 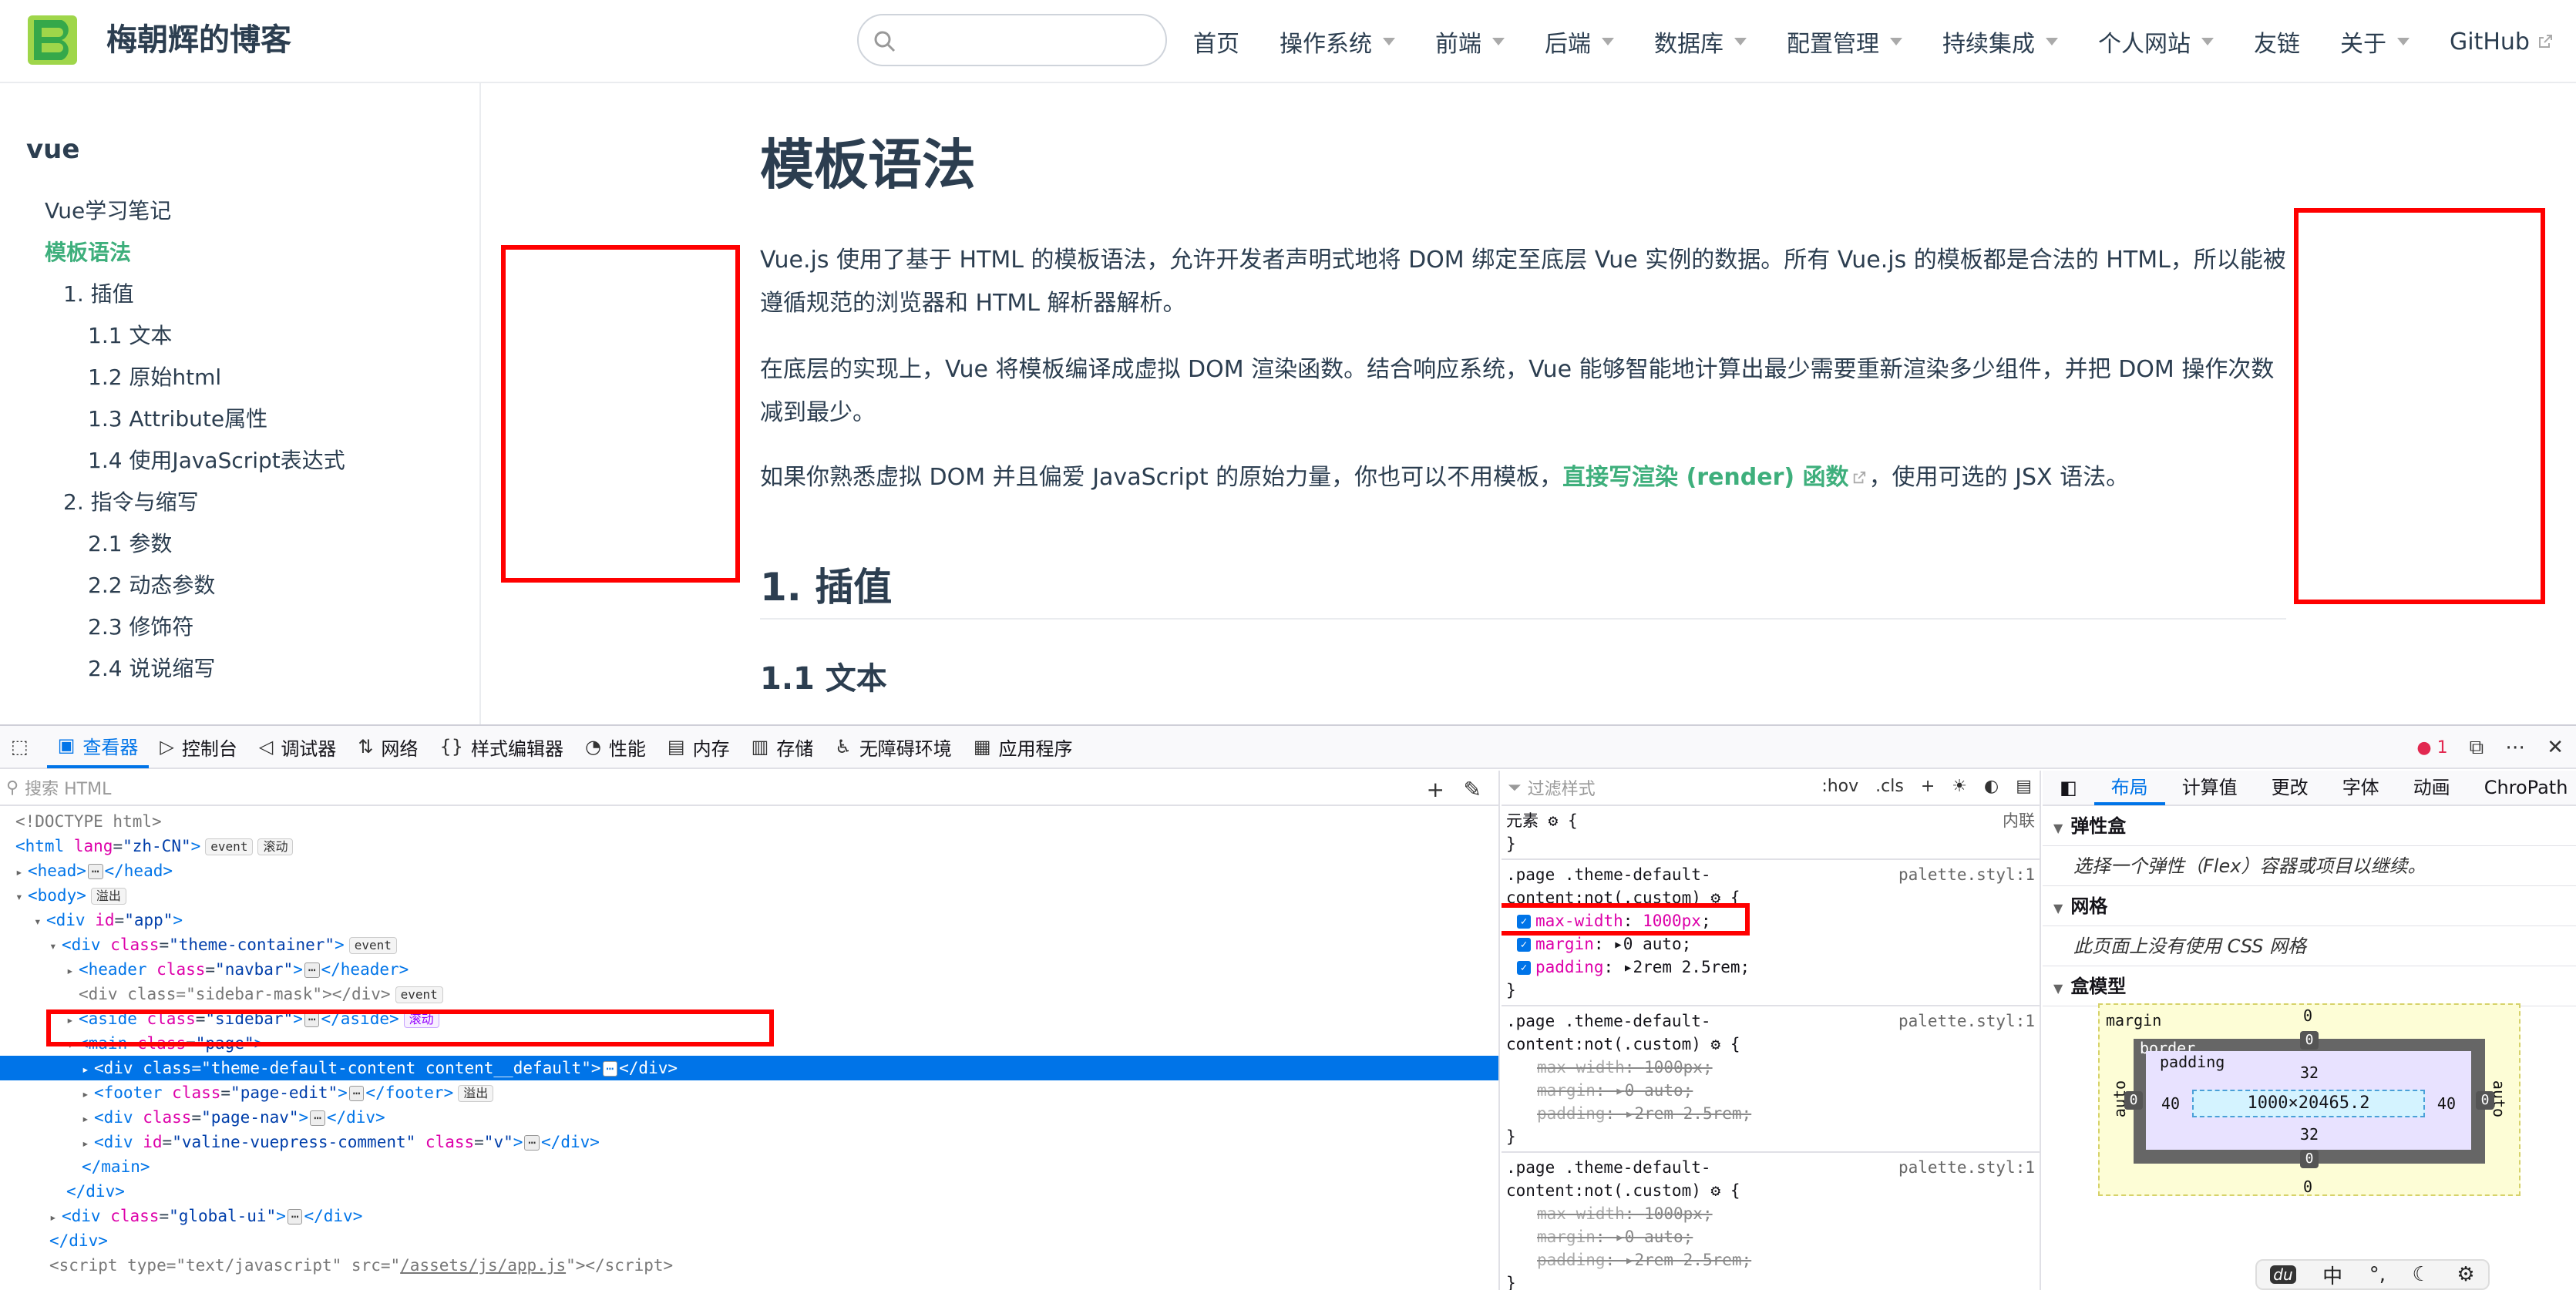 I want to click on sidebar-item: 2.2 动态参数, so click(x=151, y=584).